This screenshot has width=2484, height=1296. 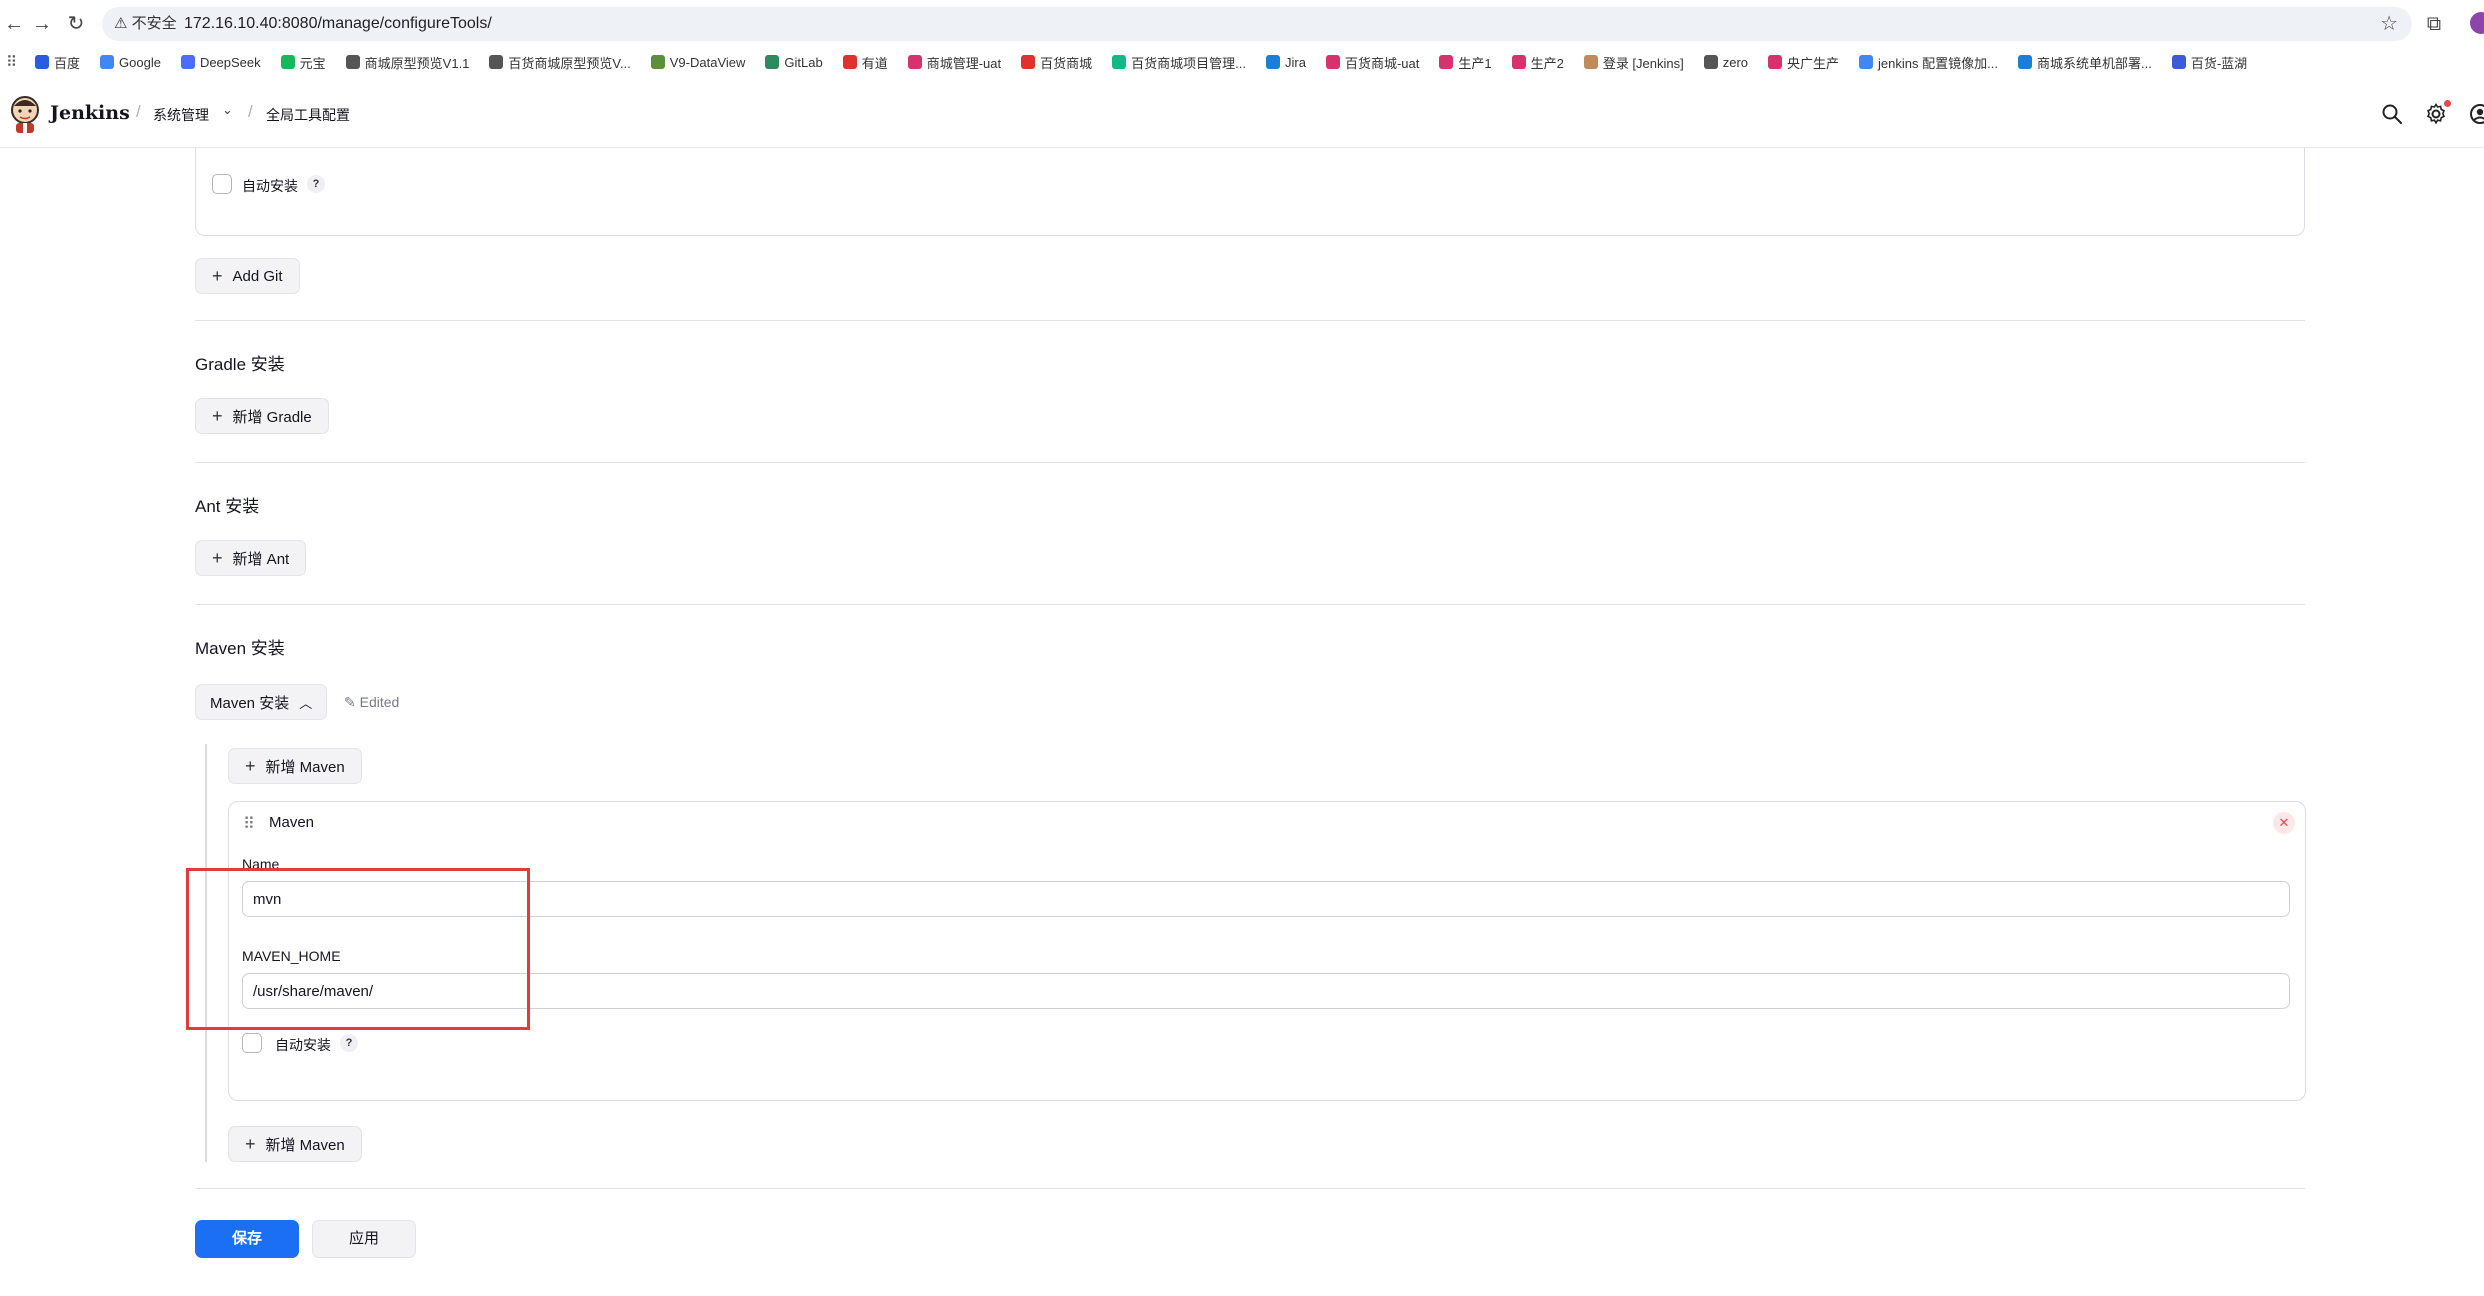 I want to click on add-git-button: + Add Git, so click(x=247, y=276).